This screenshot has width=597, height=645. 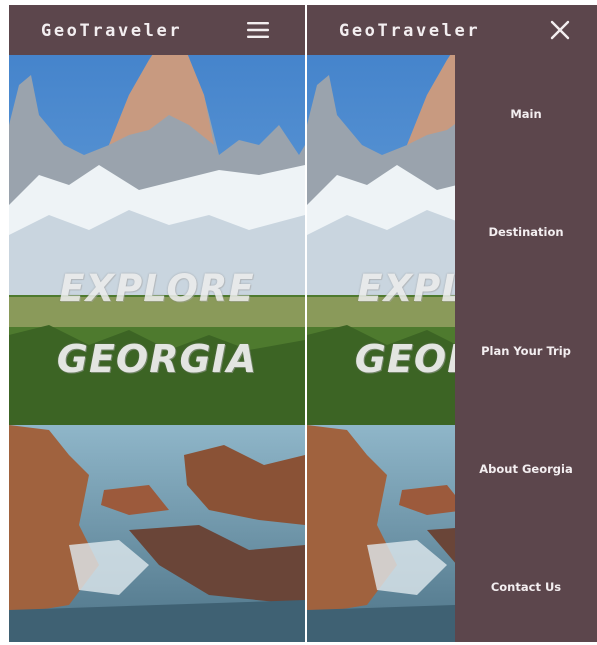 What do you see at coordinates (526, 351) in the screenshot?
I see `menu-item-plan-your-trip: Plan Your Trip` at bounding box center [526, 351].